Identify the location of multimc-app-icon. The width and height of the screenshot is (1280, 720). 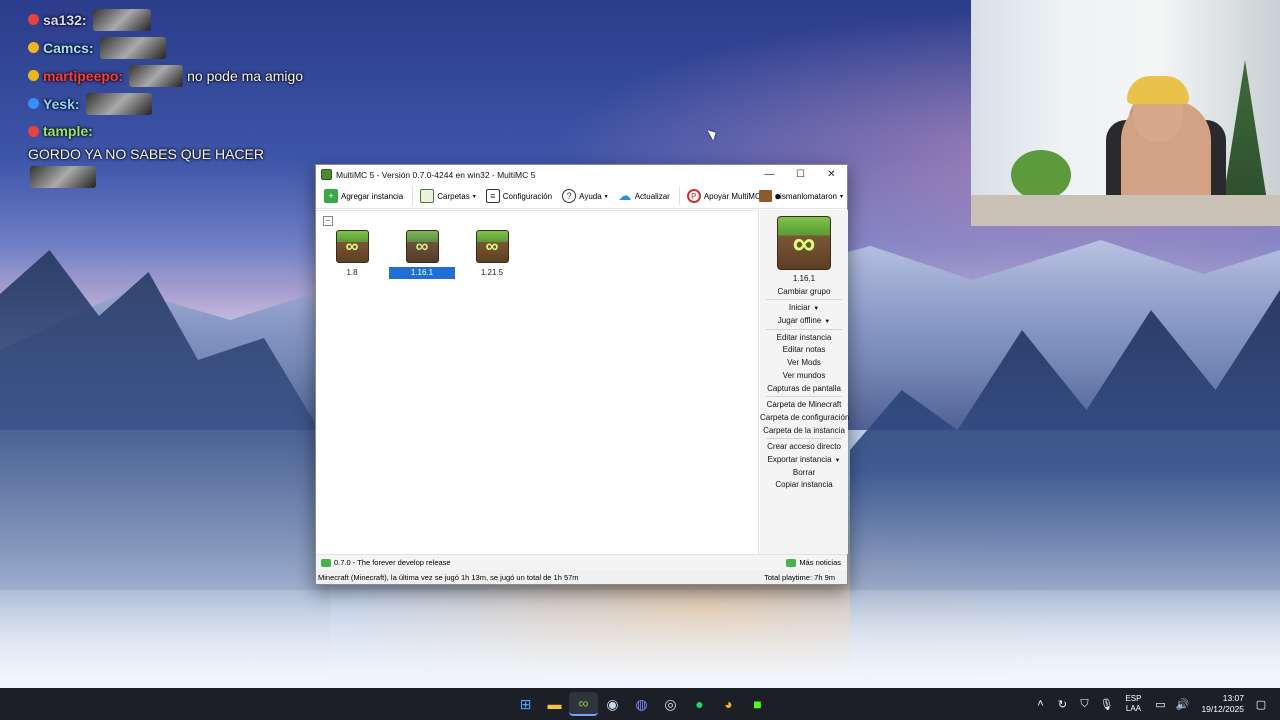
(326, 174).